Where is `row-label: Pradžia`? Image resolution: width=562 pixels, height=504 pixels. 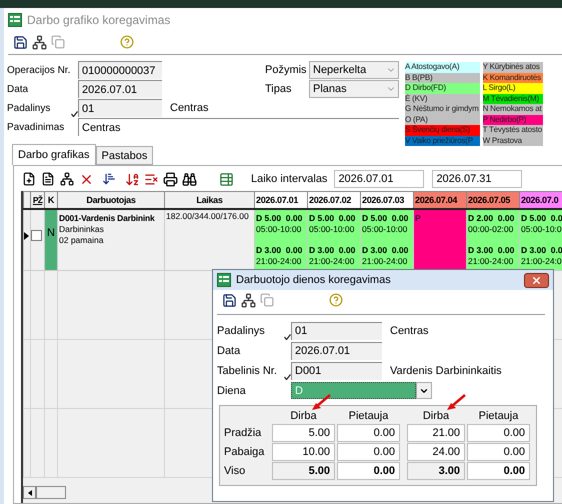 row-label: Pradžia is located at coordinates (243, 433).